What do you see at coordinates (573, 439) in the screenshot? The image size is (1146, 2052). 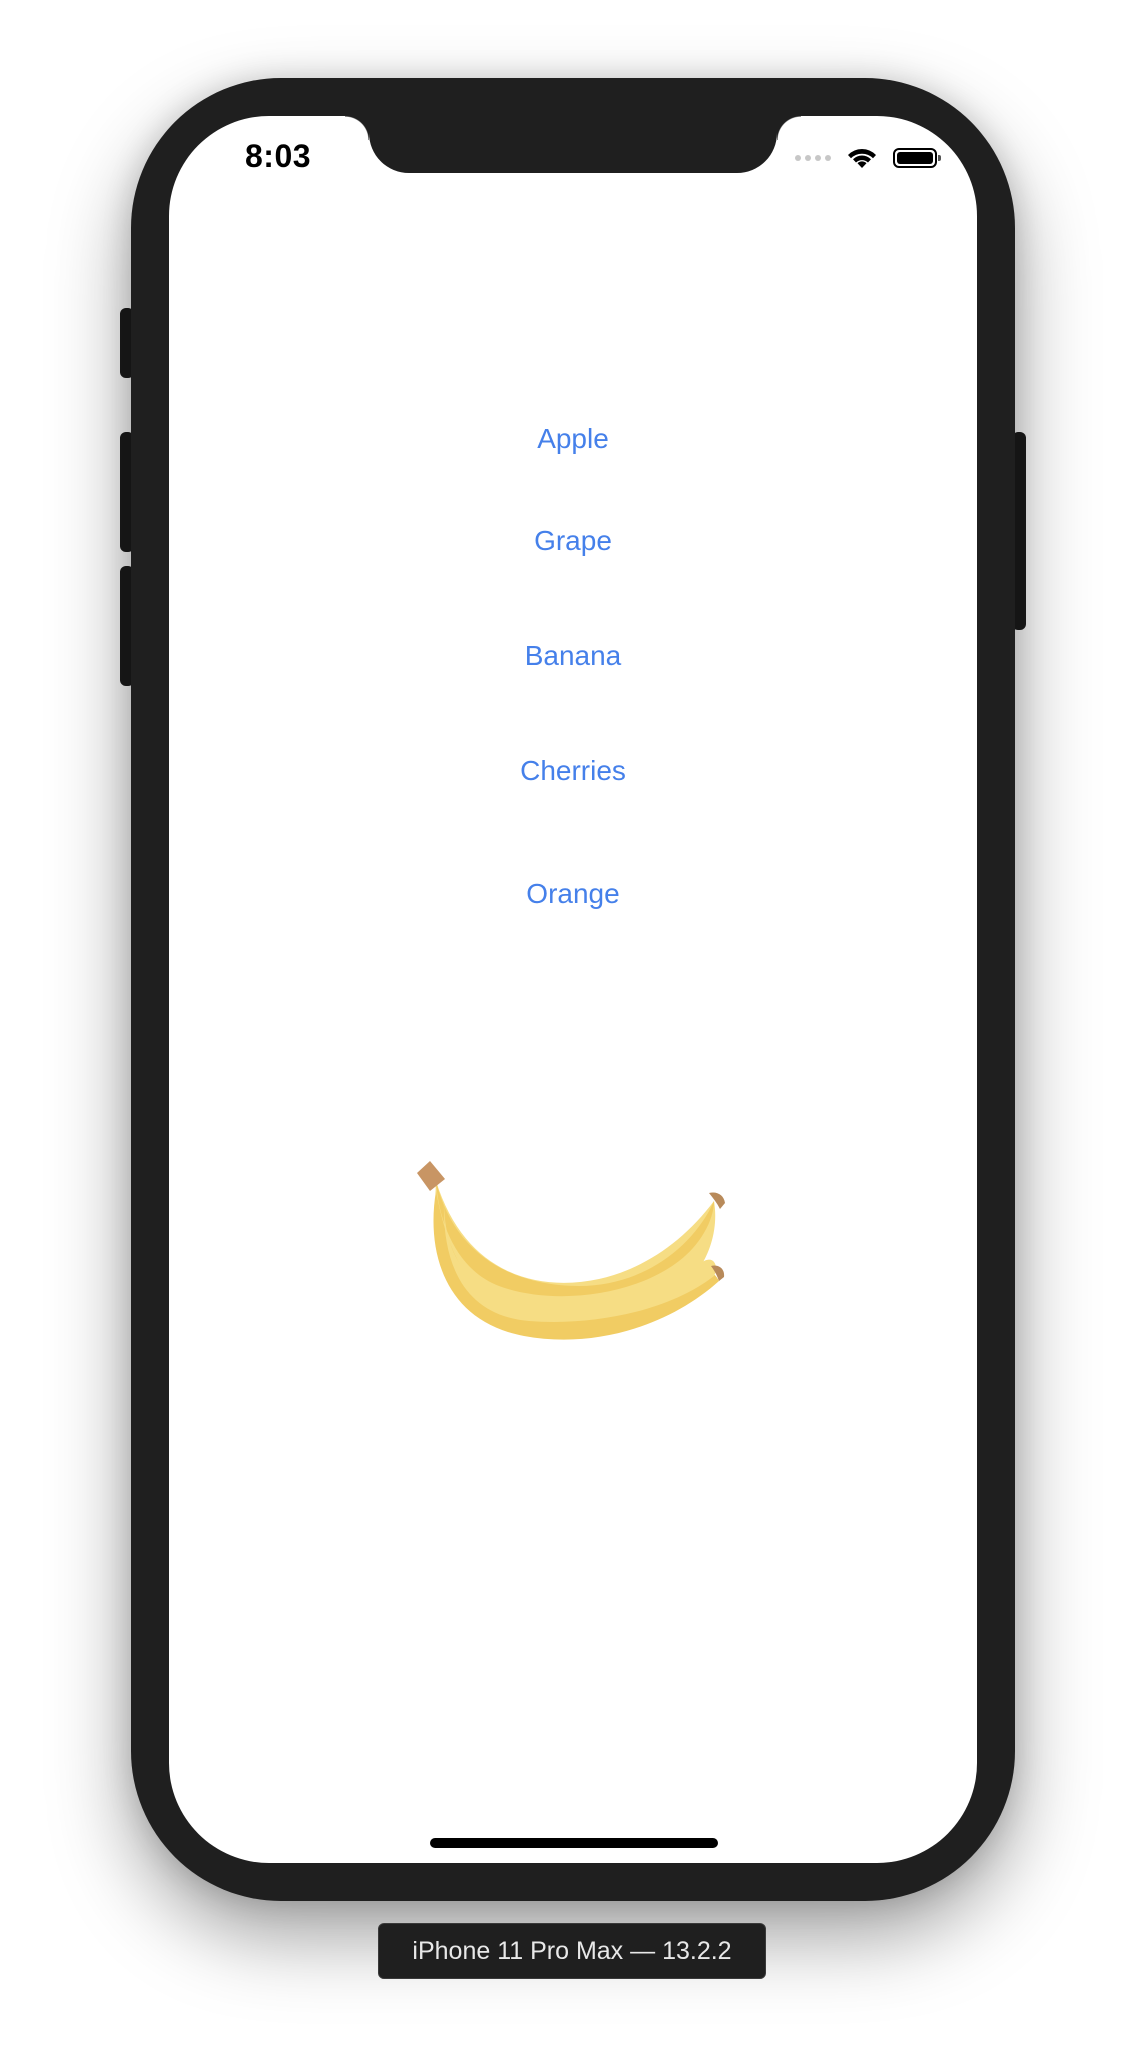 I see `apple-button: Apple` at bounding box center [573, 439].